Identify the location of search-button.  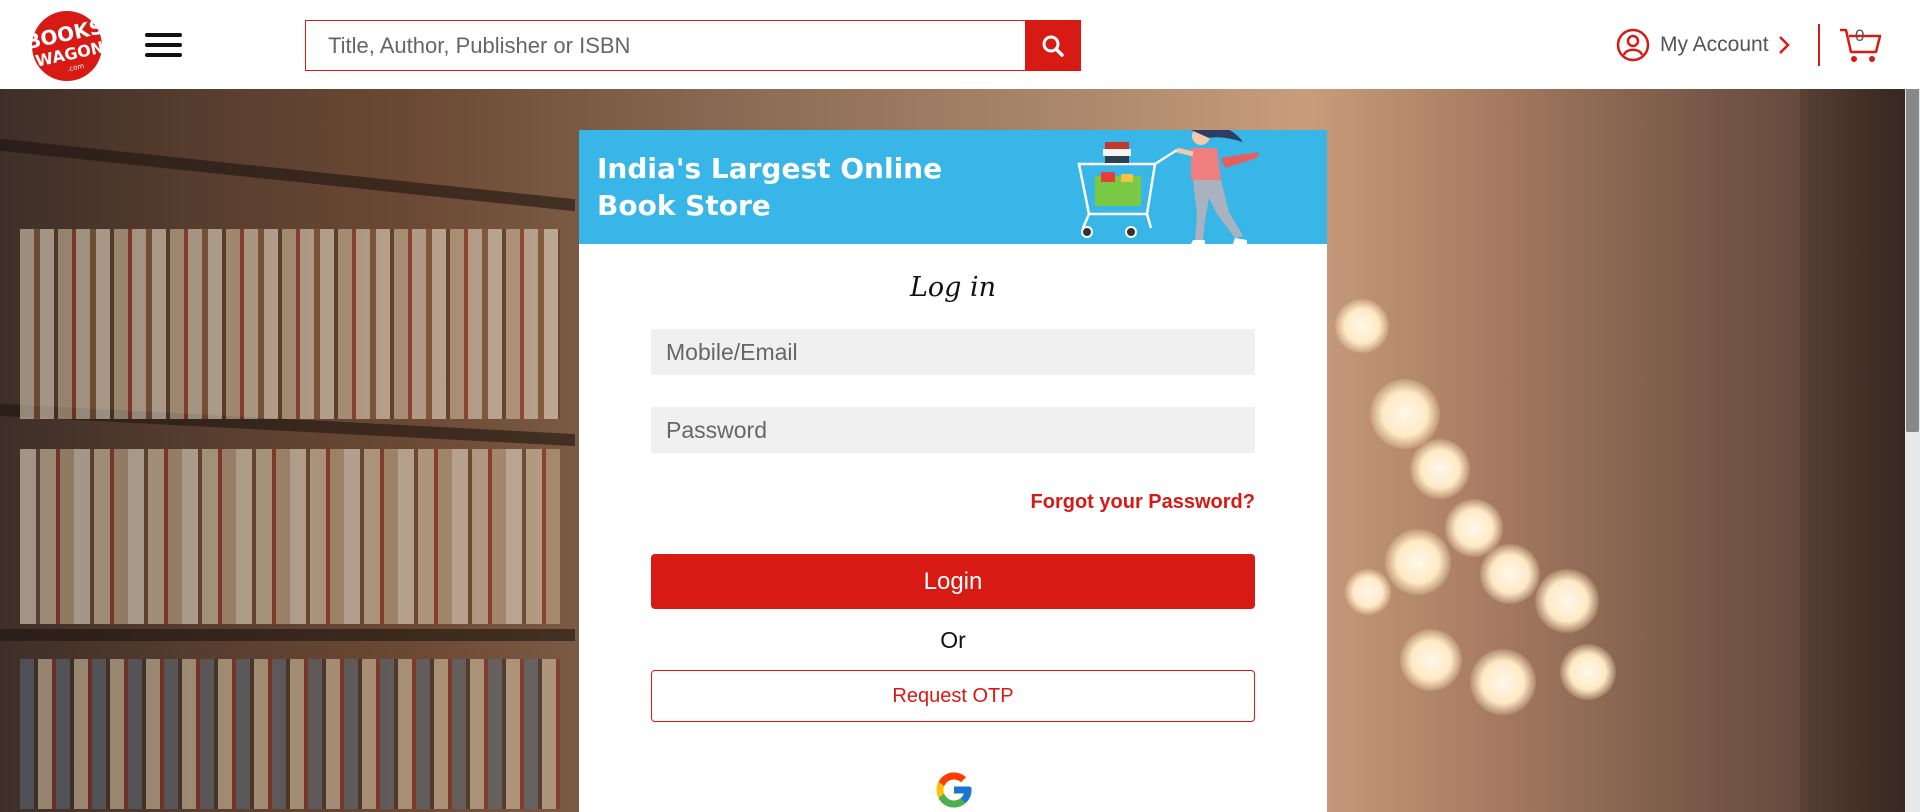
(1053, 45).